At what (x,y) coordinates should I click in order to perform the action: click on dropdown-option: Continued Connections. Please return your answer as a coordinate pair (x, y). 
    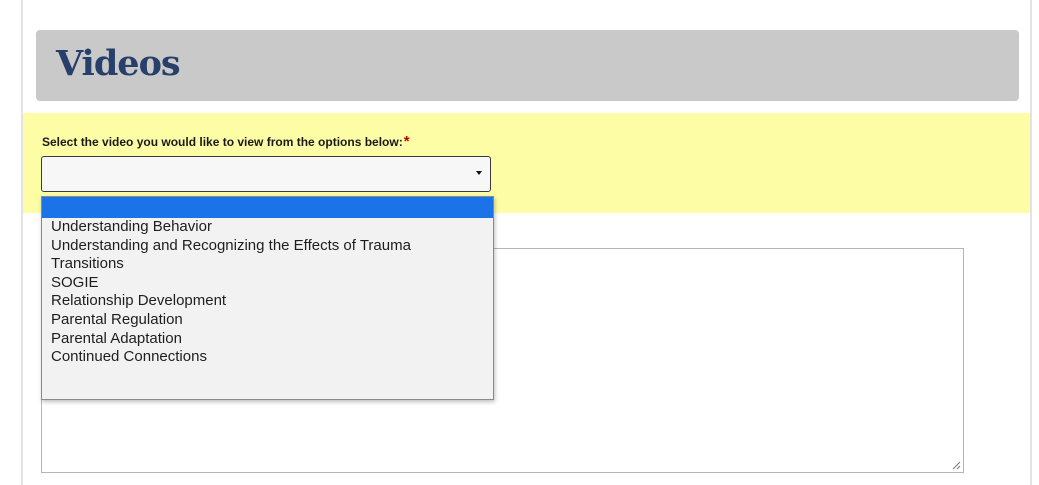
    Looking at the image, I should click on (267, 357).